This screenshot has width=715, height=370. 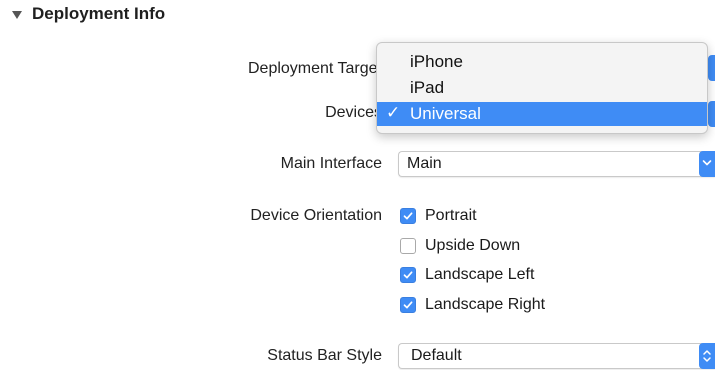 I want to click on orientation-landscape-left-label: Landscape Left, so click(x=480, y=274).